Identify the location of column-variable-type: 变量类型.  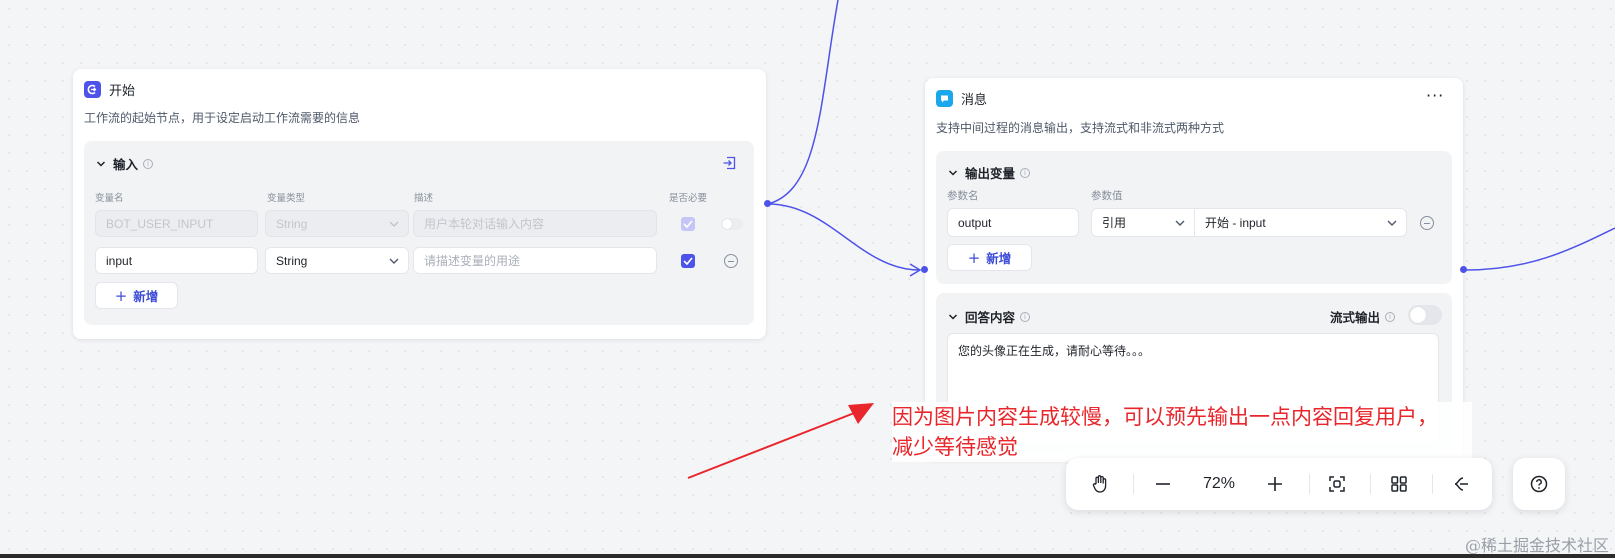
(286, 198).